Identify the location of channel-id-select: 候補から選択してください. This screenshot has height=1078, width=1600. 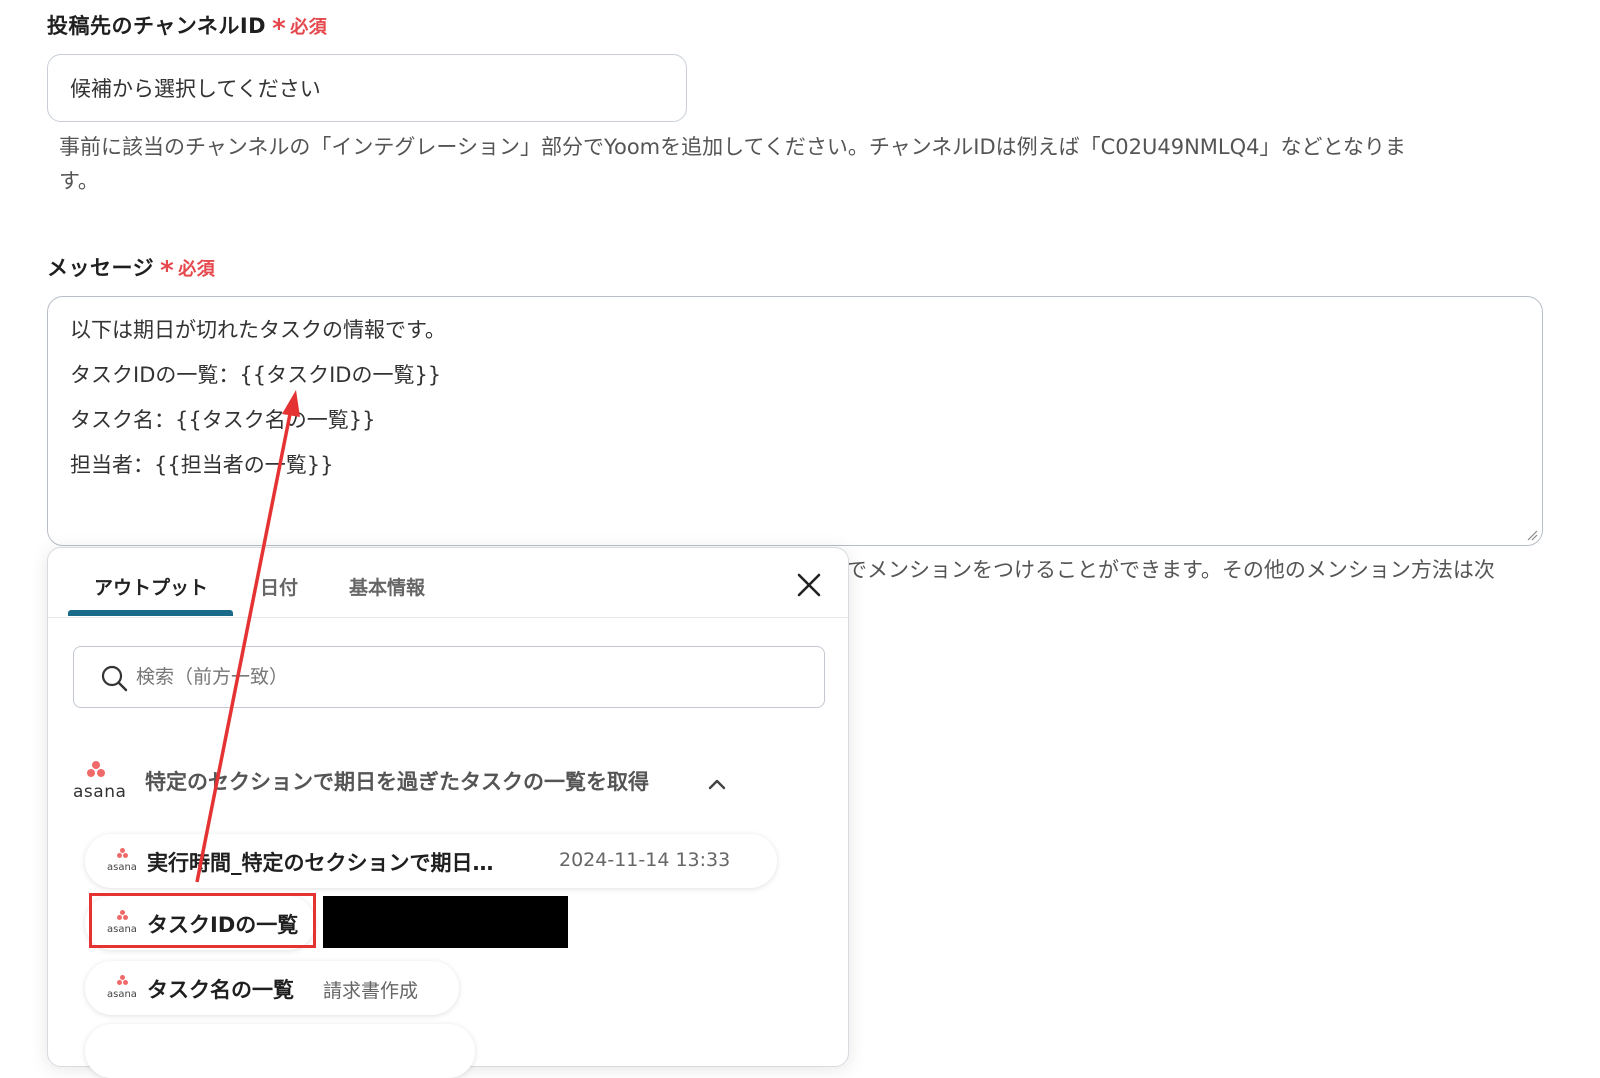
(367, 88).